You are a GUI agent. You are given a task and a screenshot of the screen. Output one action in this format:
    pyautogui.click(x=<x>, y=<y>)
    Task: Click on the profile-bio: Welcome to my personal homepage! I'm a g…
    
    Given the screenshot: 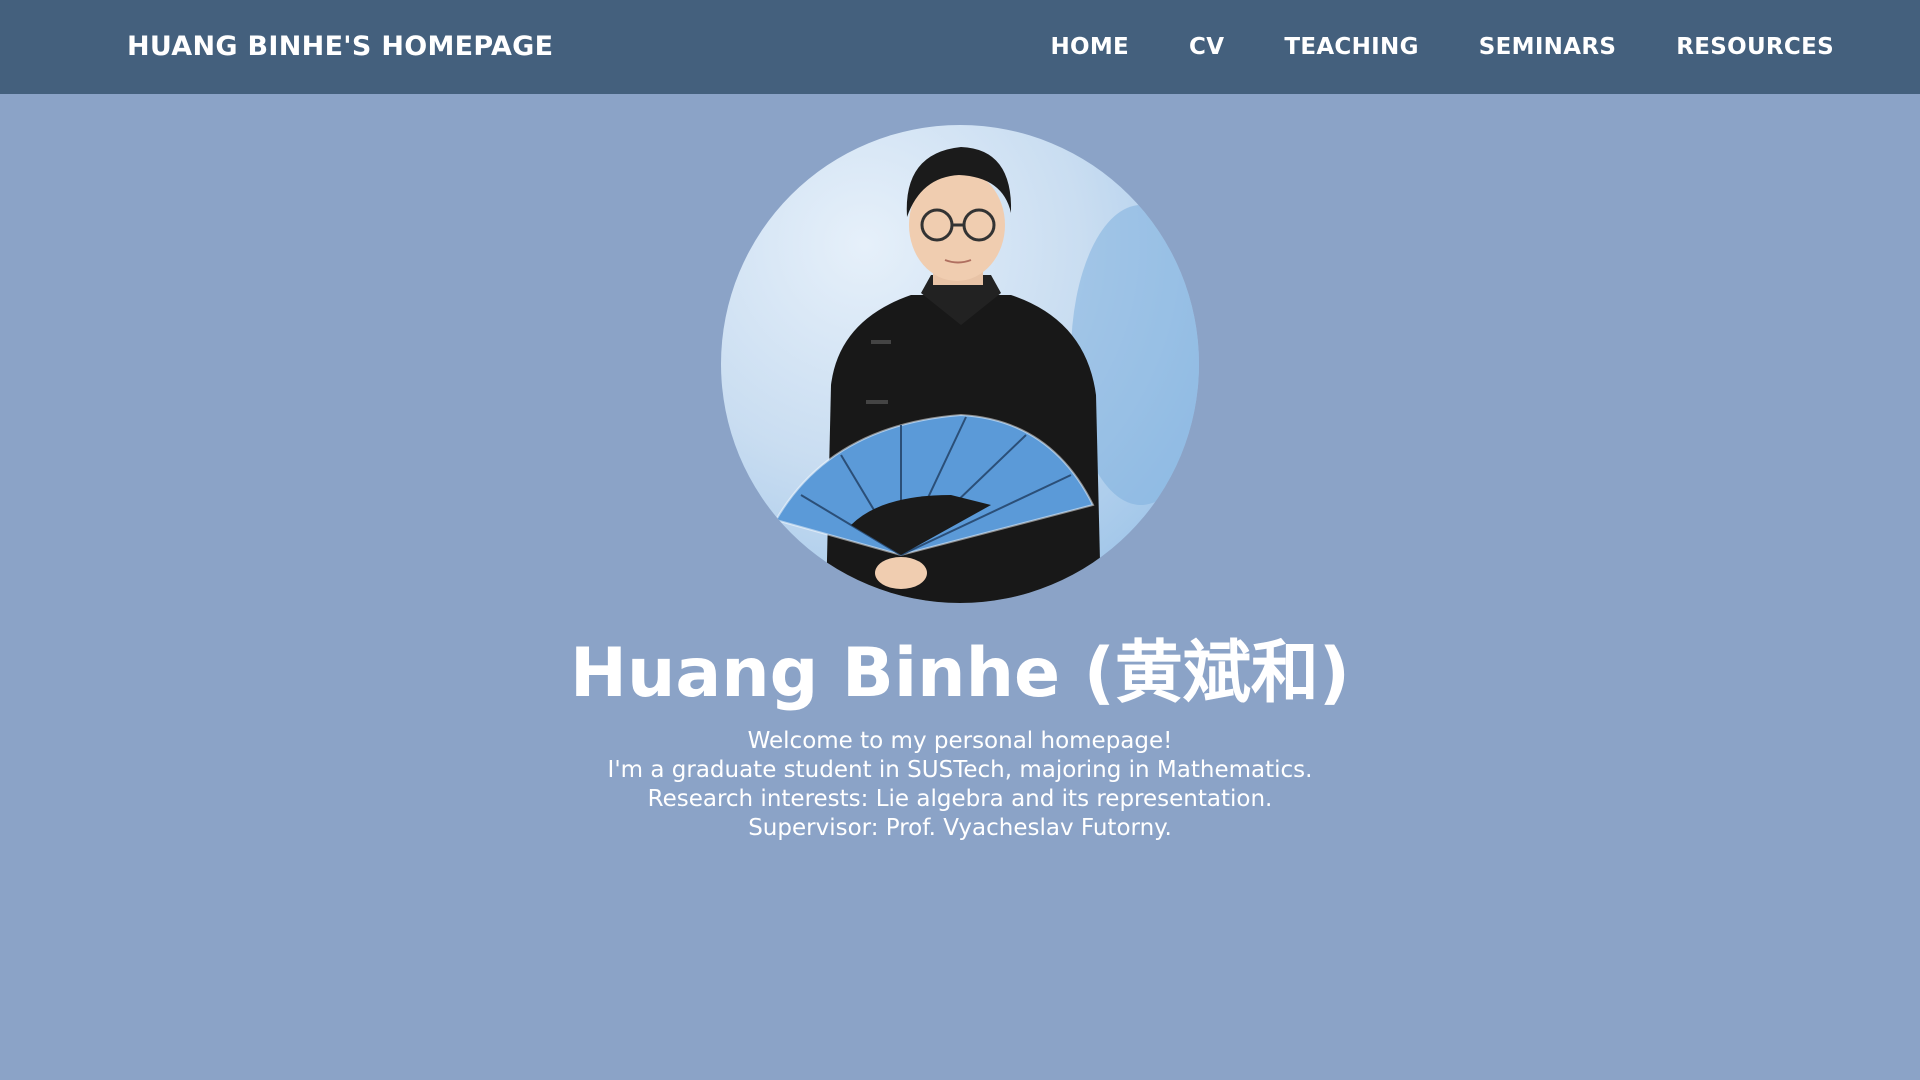 What is the action you would take?
    pyautogui.click(x=960, y=785)
    